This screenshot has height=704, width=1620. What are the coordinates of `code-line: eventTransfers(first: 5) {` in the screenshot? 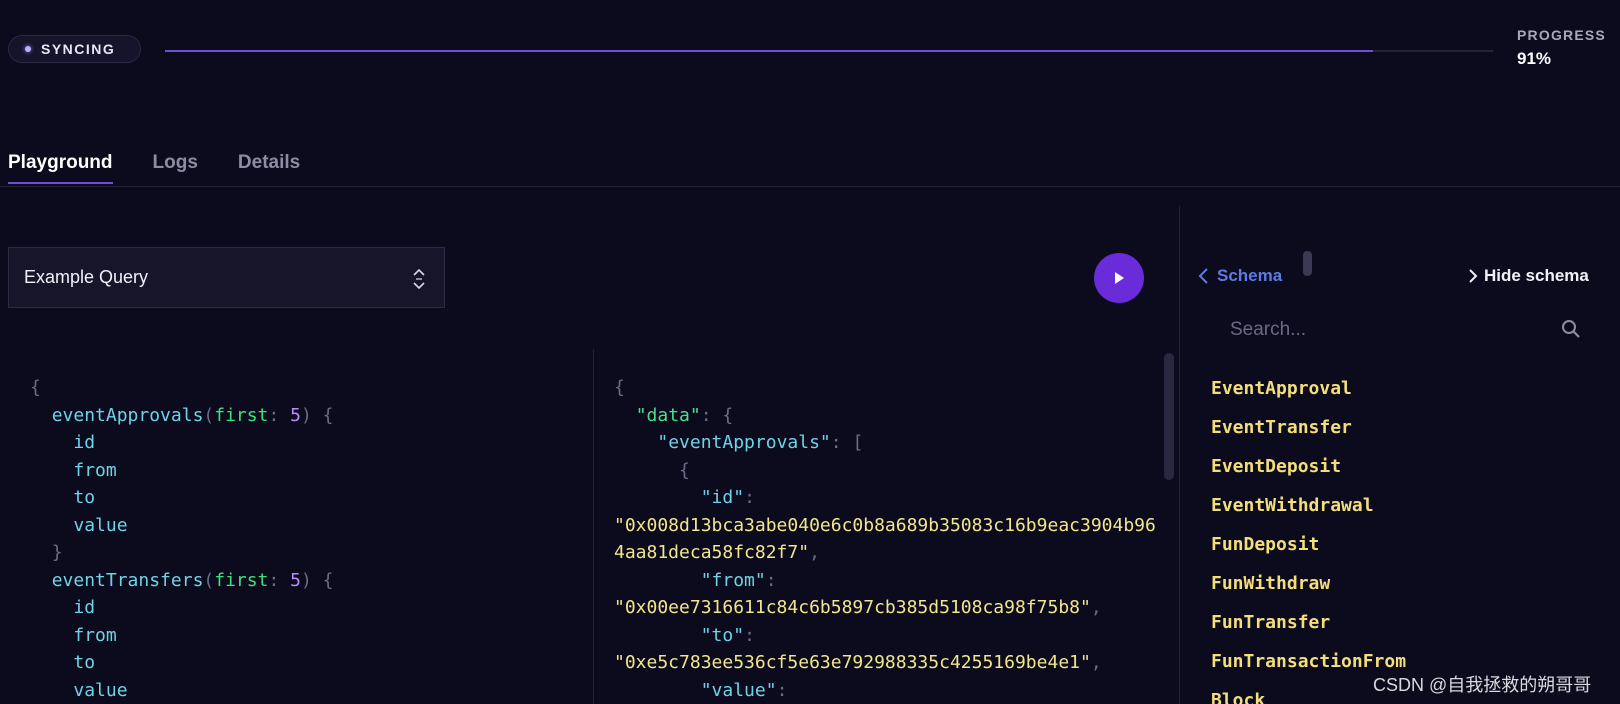 It's located at (192, 580).